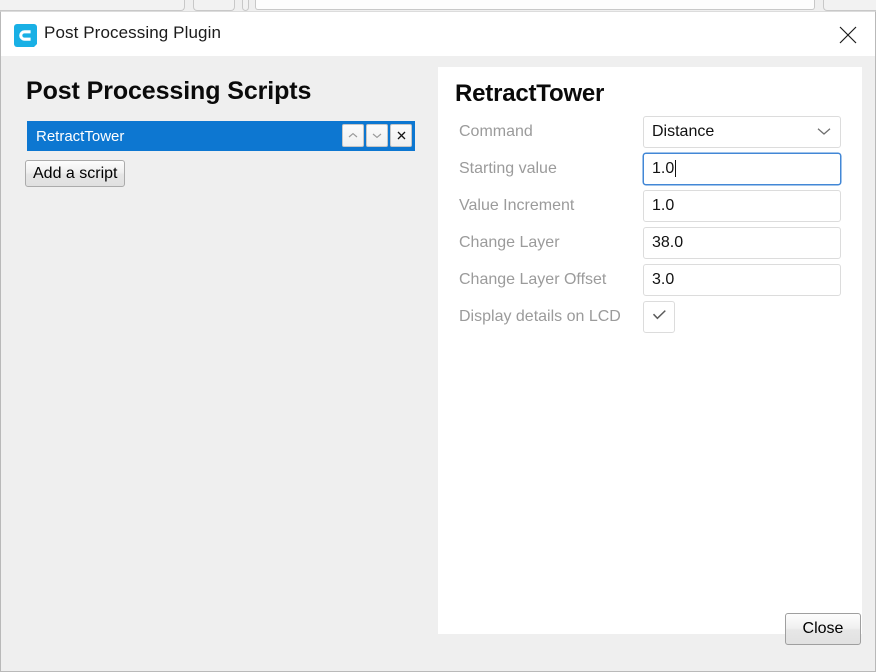 The width and height of the screenshot is (876, 672). I want to click on command-select: Distance, so click(742, 131).